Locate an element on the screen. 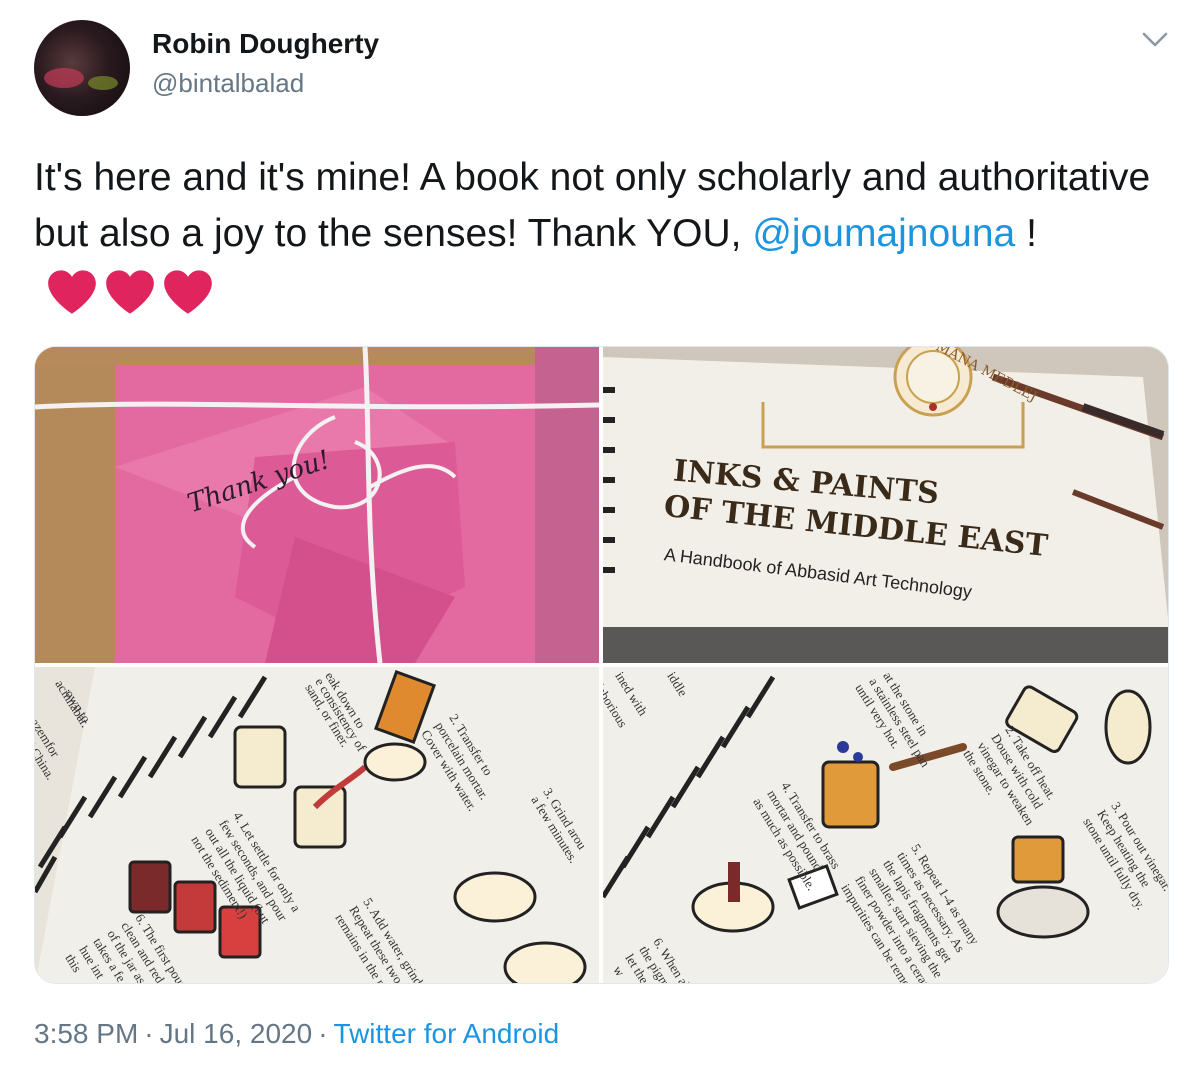 The height and width of the screenshot is (1070, 1192). avatar is located at coordinates (82, 68).